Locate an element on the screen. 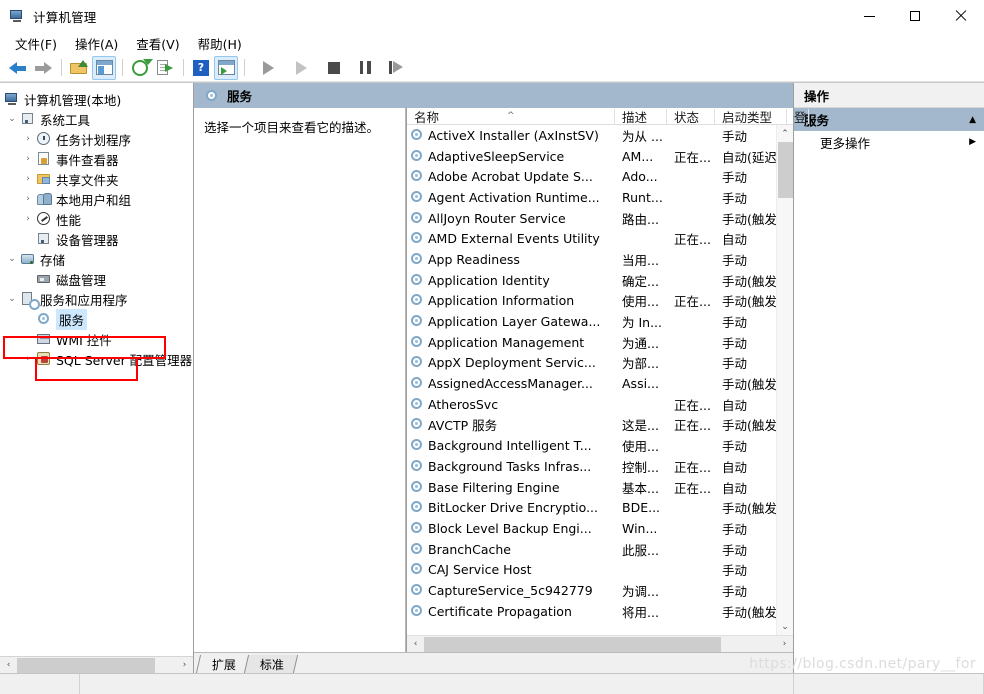  tab-standard: 标准 is located at coordinates (271, 664).